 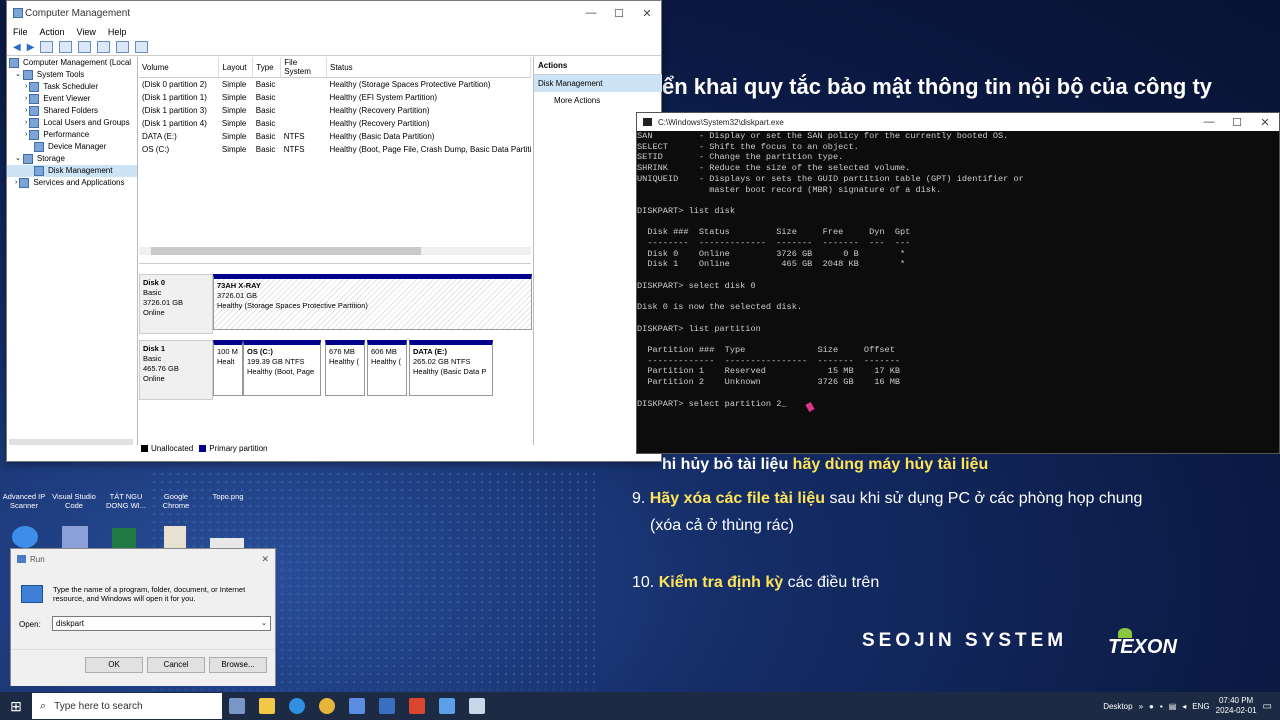 What do you see at coordinates (104, 47) in the screenshot?
I see `properties-icon` at bounding box center [104, 47].